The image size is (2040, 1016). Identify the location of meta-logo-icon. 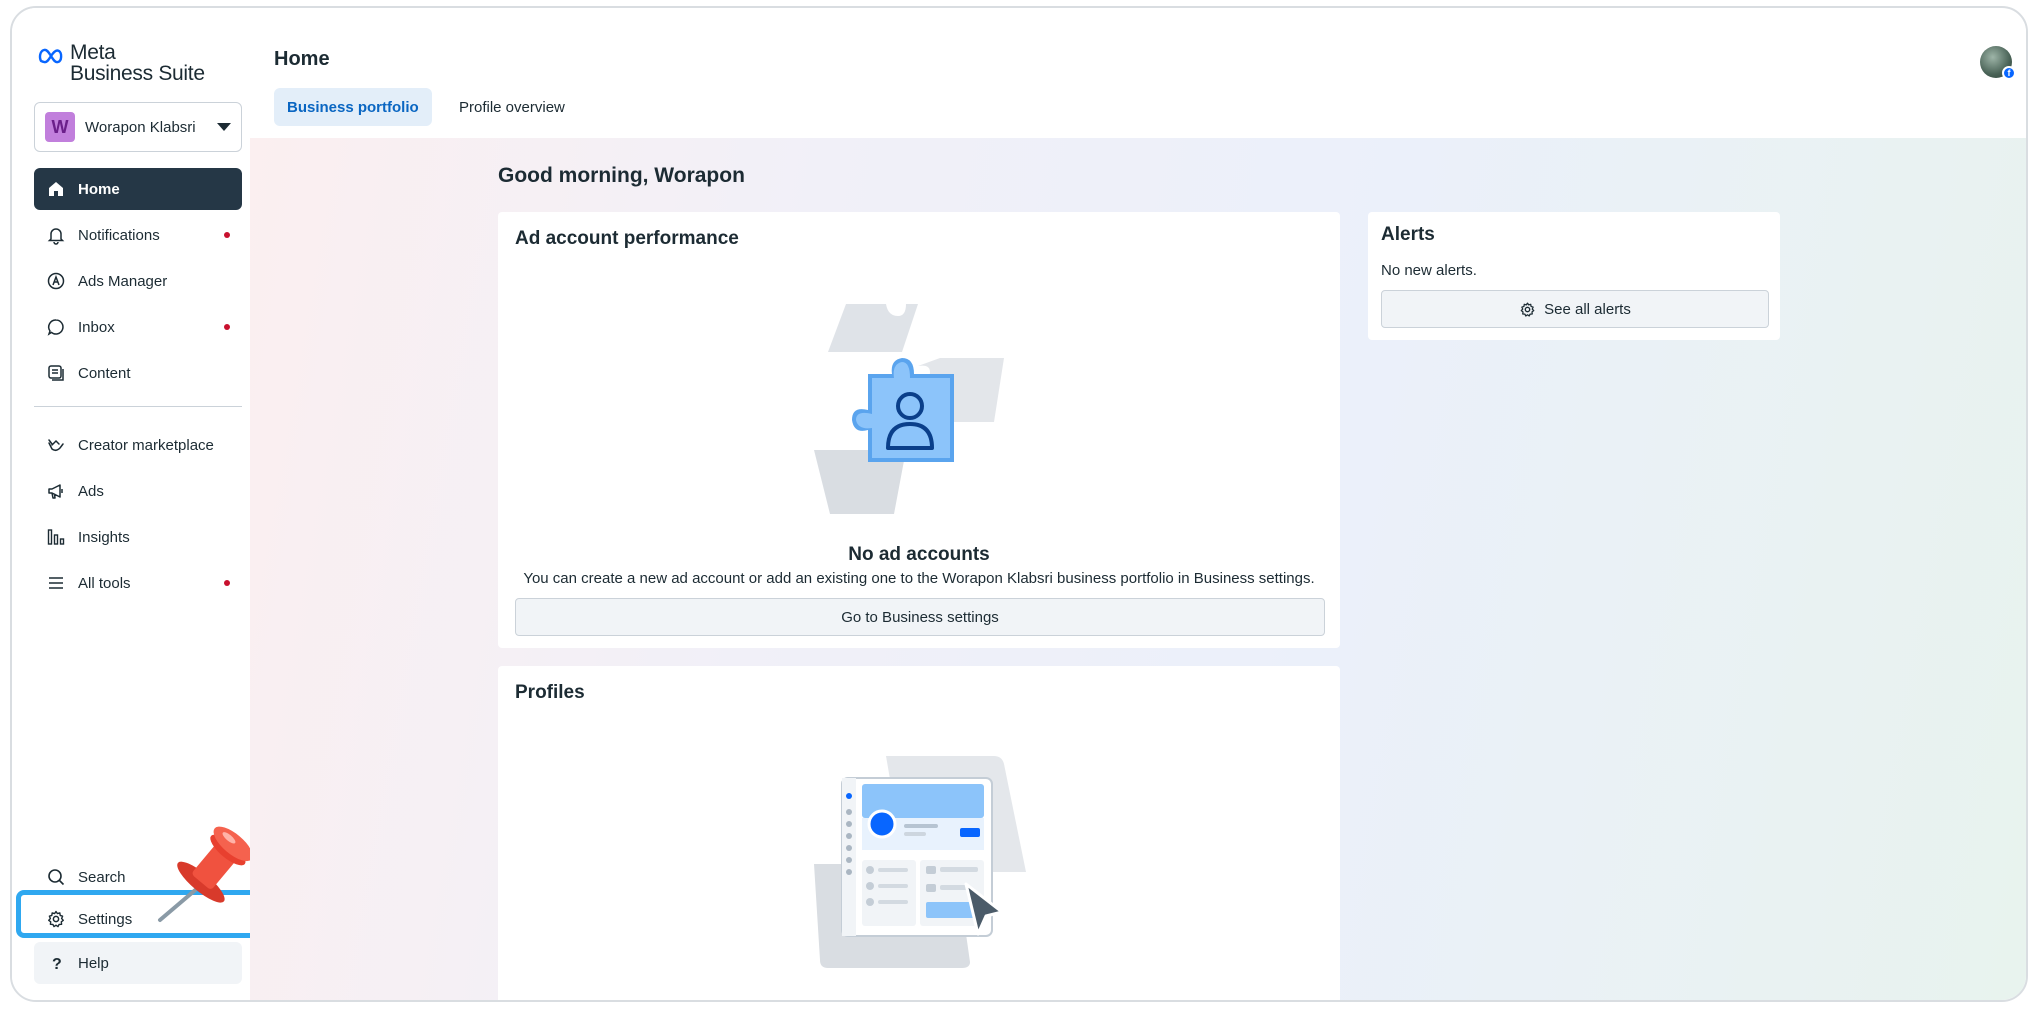
(50, 56).